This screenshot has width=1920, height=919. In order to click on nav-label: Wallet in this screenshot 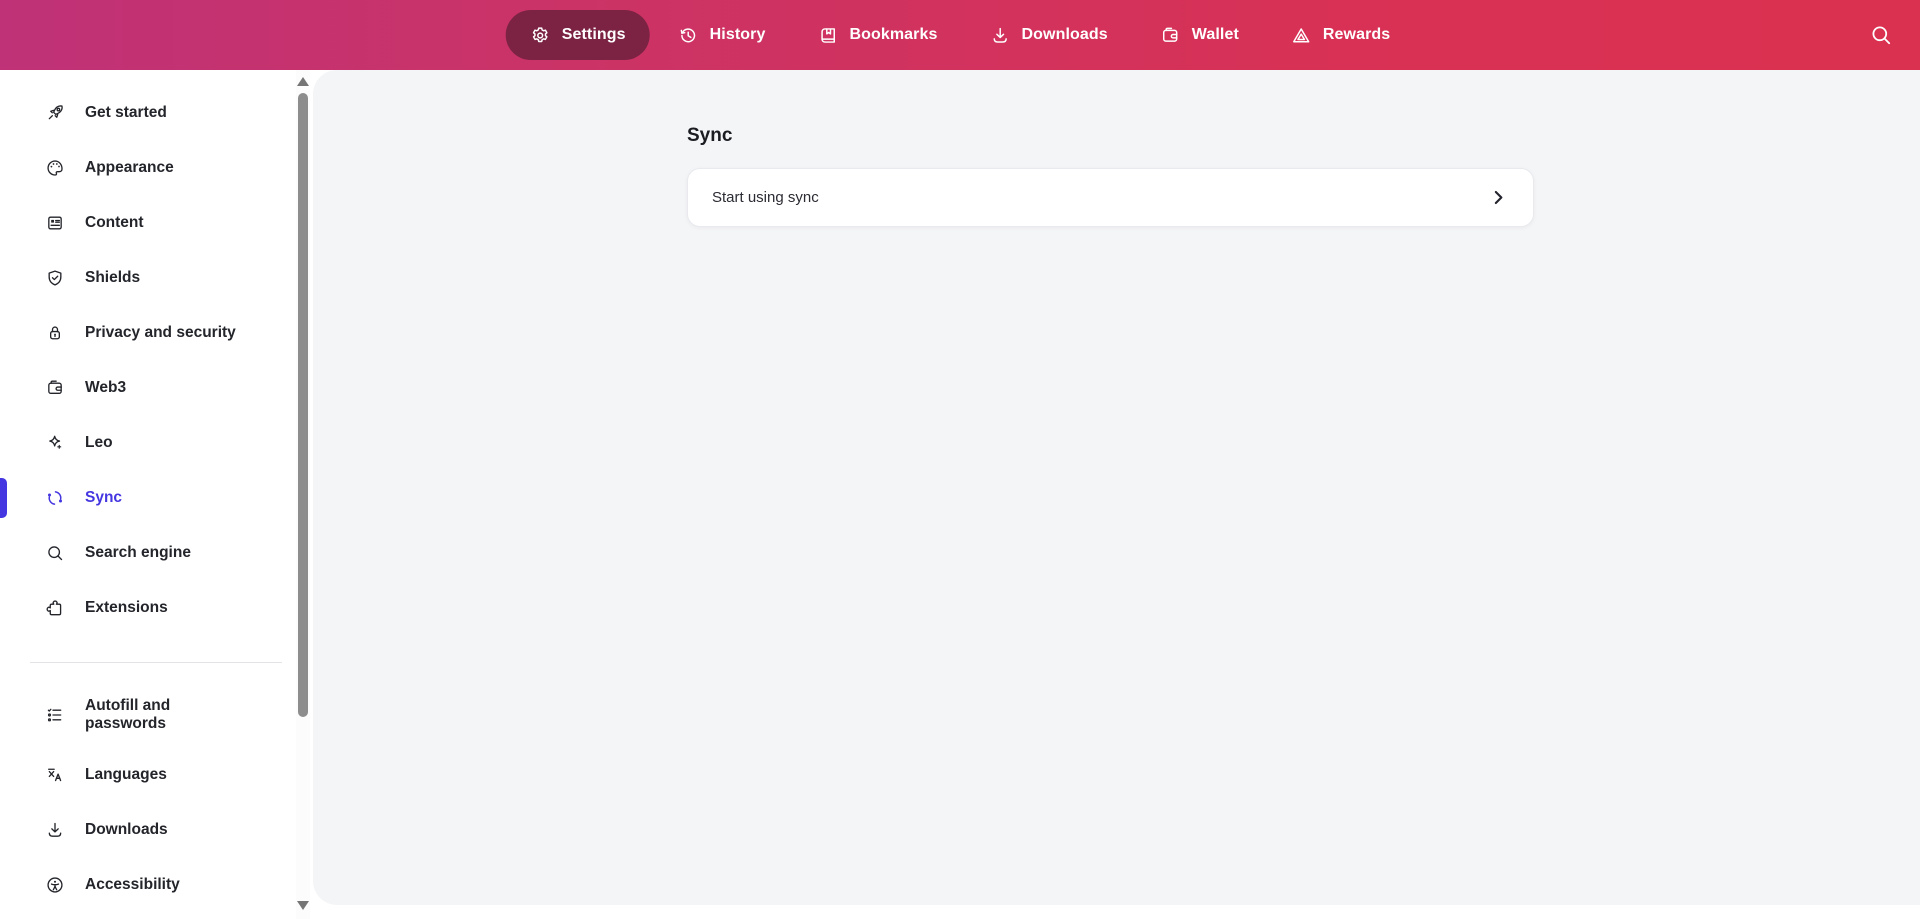, I will do `click(1215, 34)`.